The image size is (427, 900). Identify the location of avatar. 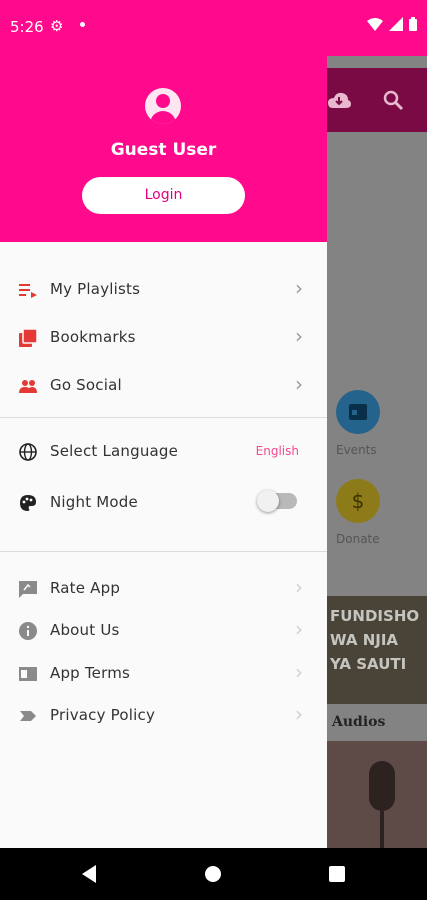
(163, 106).